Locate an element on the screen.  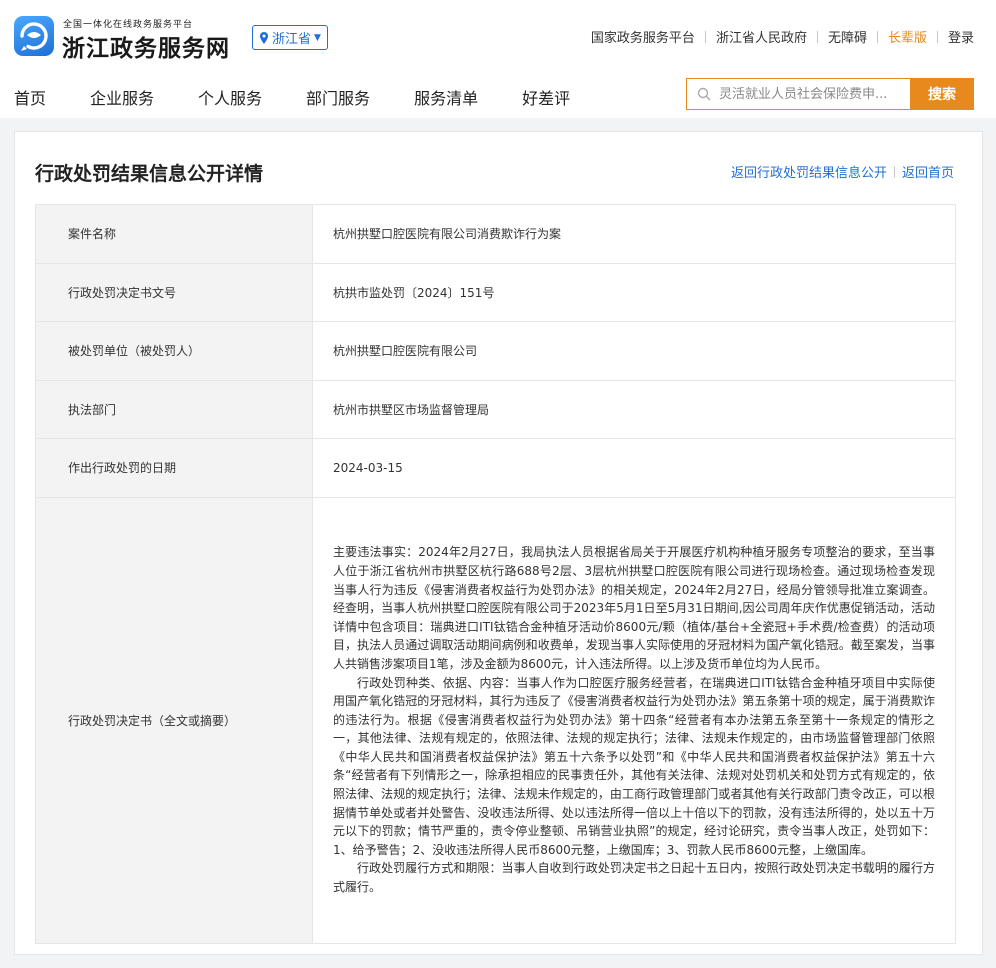
link-elder-mode: 长辈版 is located at coordinates (907, 36).